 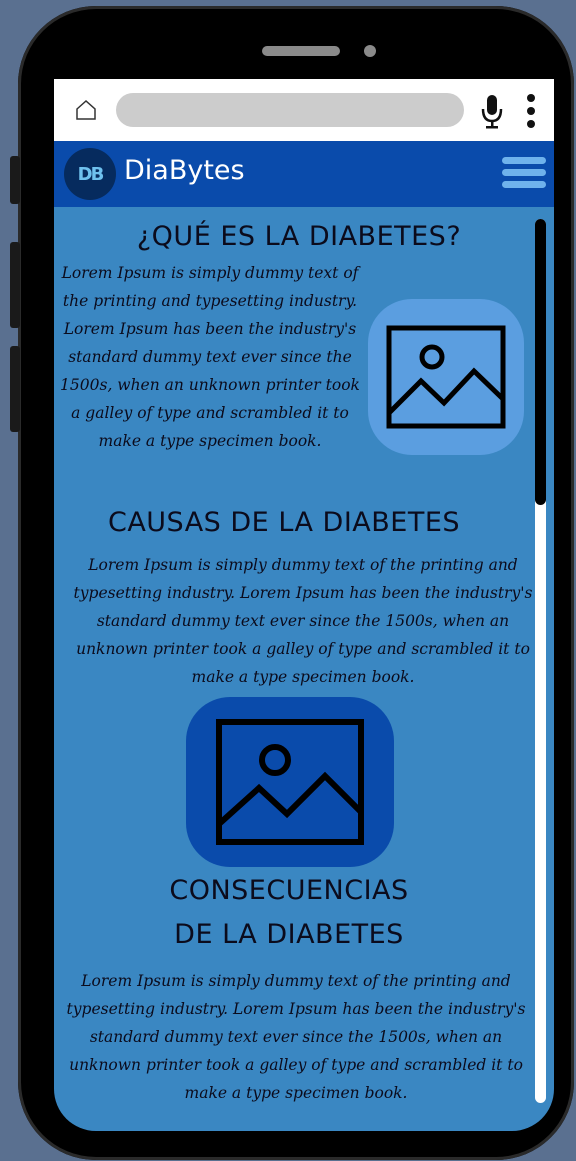 I want to click on section-heading-consequences: CONSECUENCIAS DE LA DIABETES, so click(x=289, y=913).